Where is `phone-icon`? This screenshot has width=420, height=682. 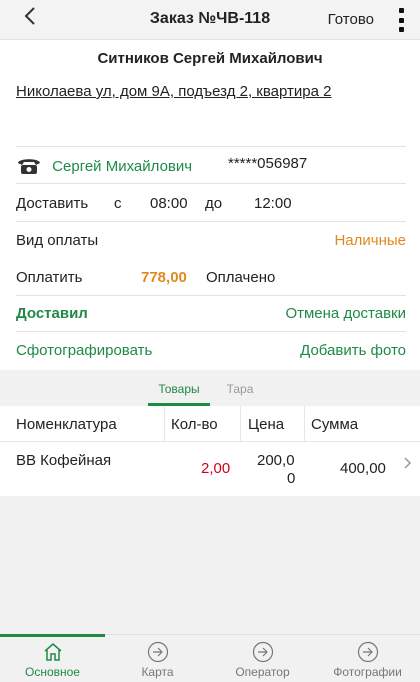 phone-icon is located at coordinates (29, 165).